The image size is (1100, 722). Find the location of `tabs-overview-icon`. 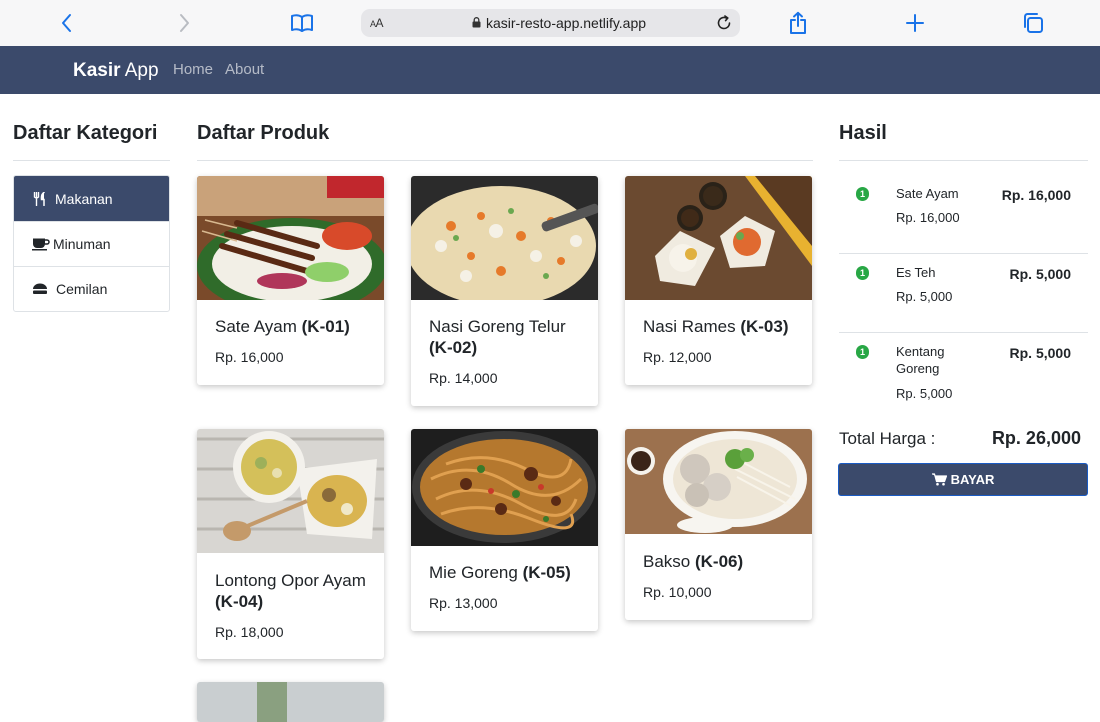

tabs-overview-icon is located at coordinates (1033, 23).